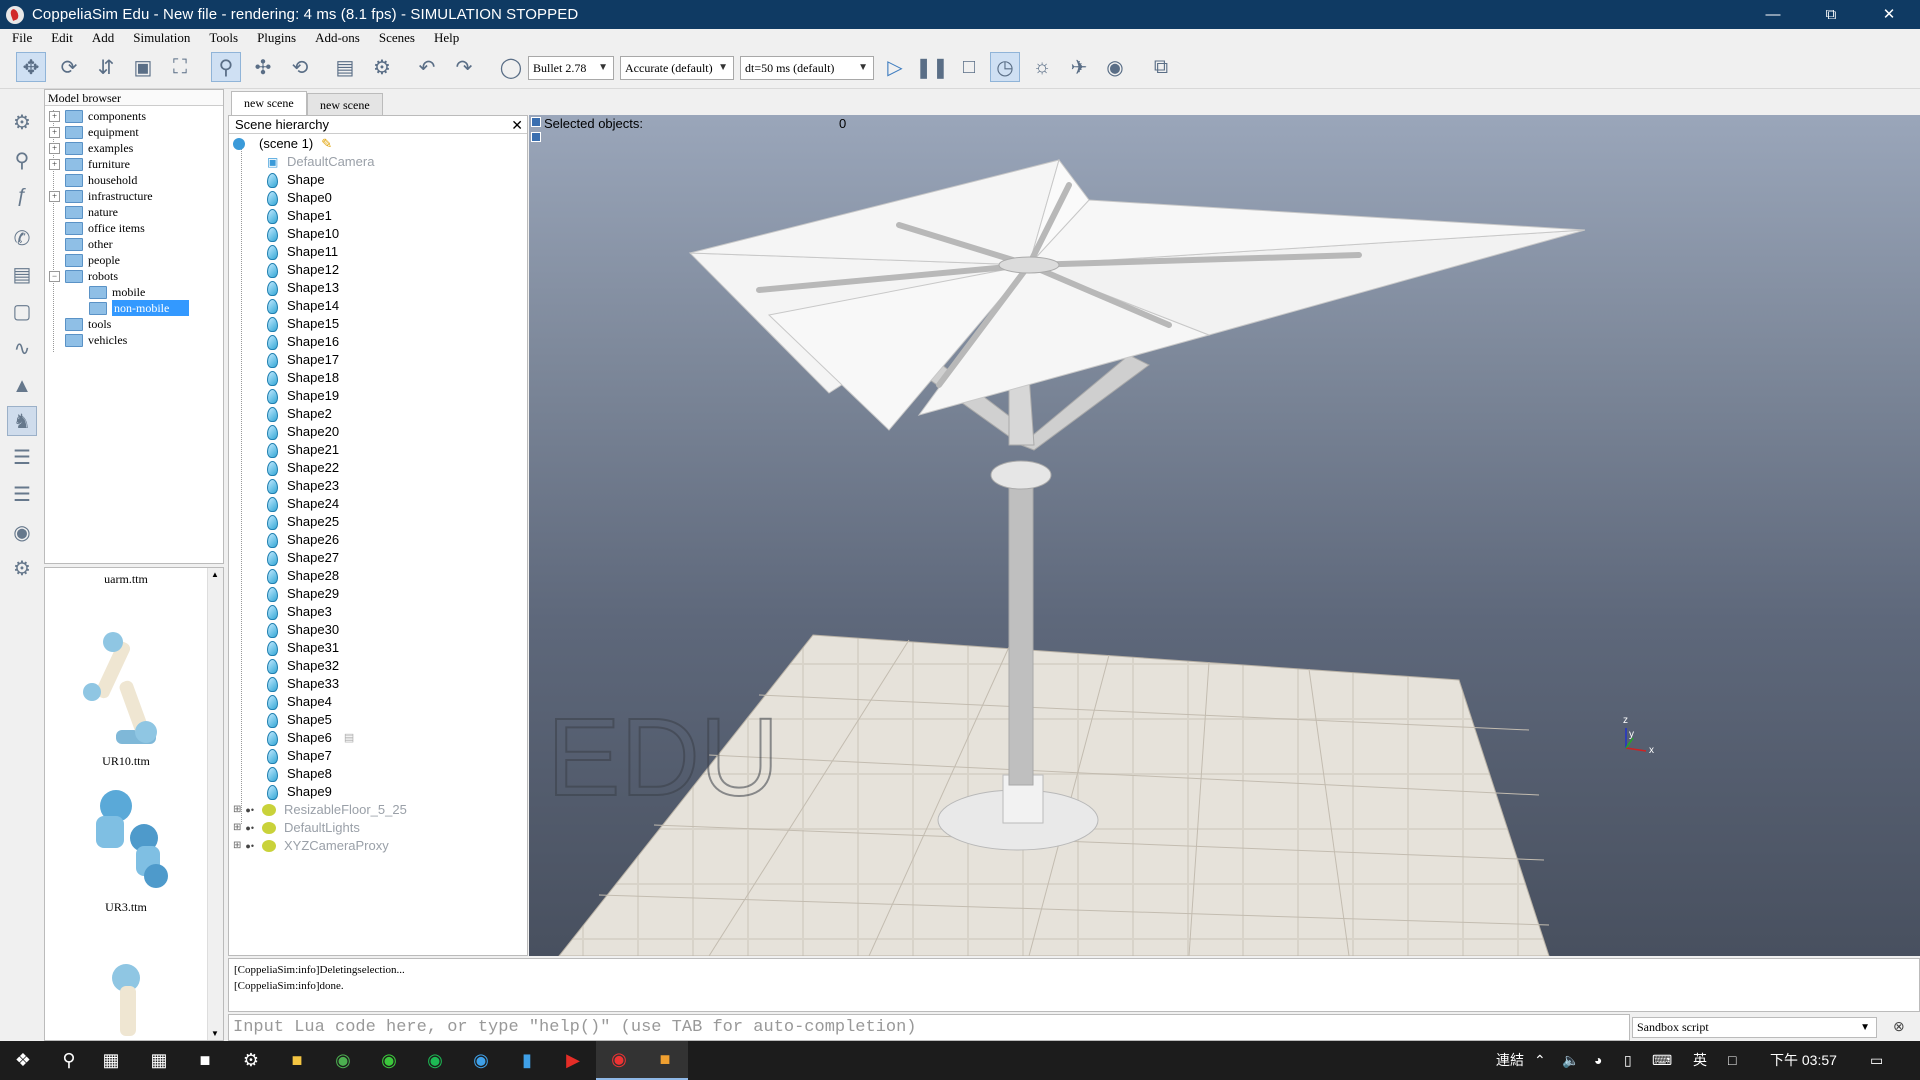 The image size is (1920, 1080). Describe the element at coordinates (92, 260) in the screenshot. I see `model-folder-people: people` at that location.